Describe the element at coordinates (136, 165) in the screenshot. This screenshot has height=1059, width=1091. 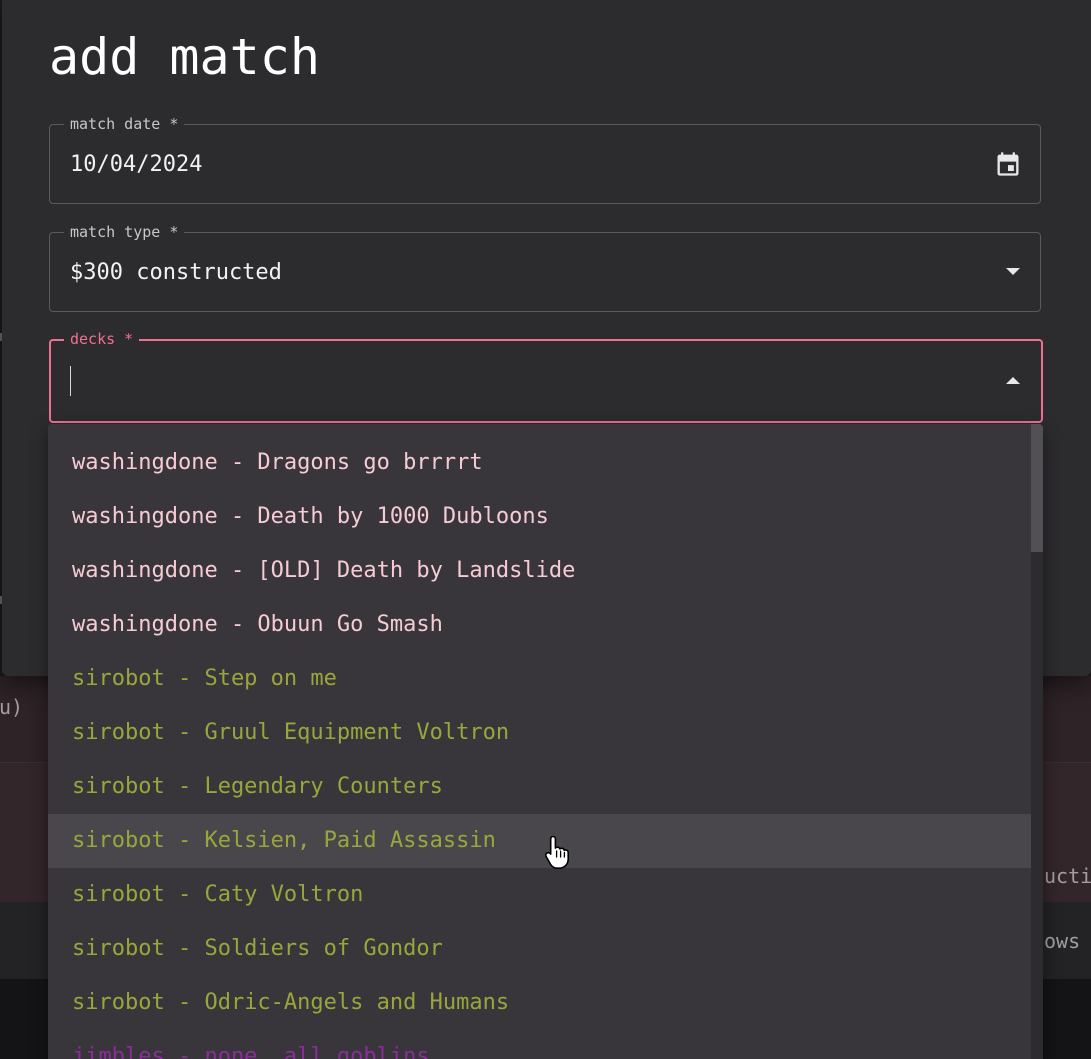
I see `match-date-value: 10/04/2024` at that location.